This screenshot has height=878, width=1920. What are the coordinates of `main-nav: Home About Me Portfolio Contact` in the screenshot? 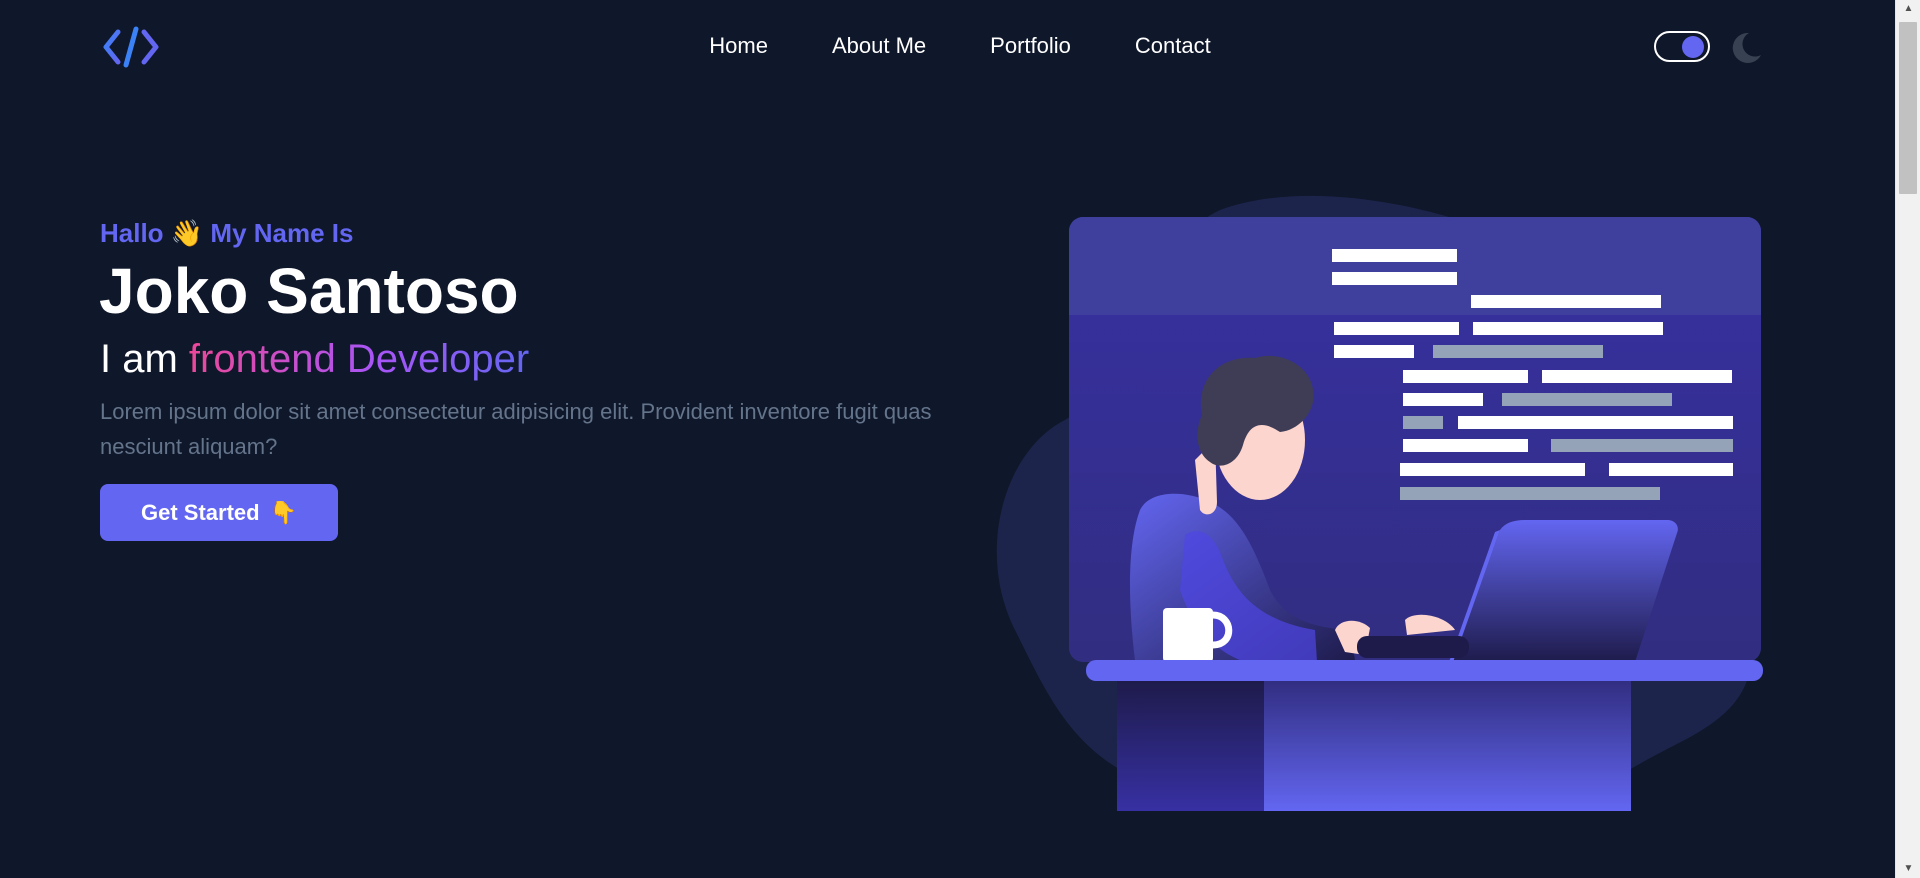 It's located at (947, 46).